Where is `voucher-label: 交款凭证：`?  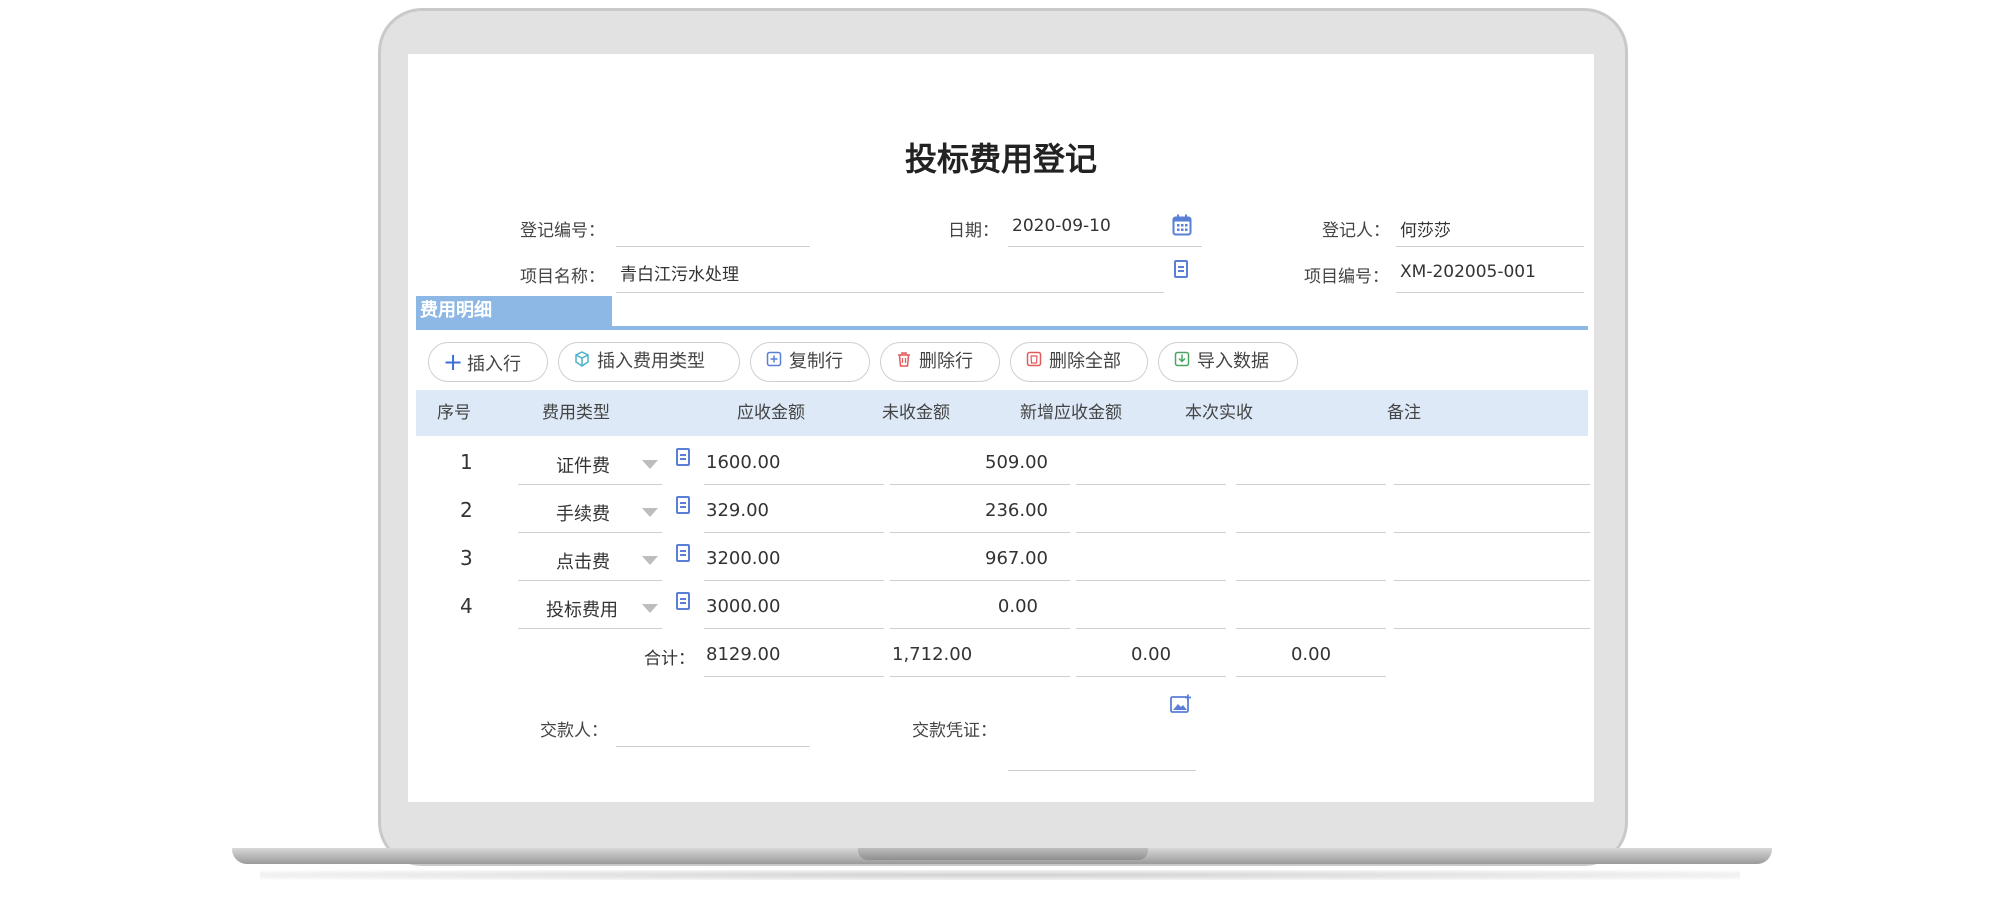
voucher-label: 交款凭证： is located at coordinates (954, 731).